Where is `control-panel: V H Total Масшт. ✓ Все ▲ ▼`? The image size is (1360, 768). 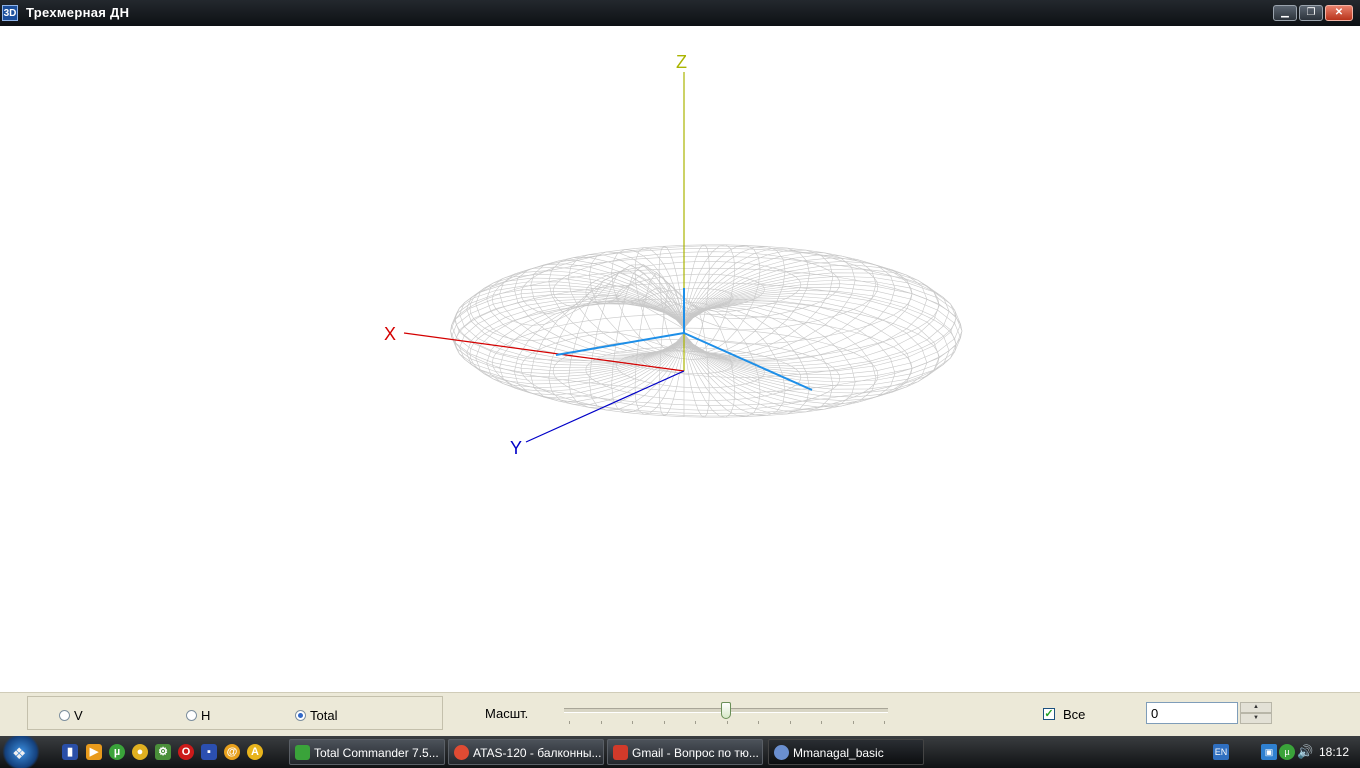
control-panel: V H Total Масшт. ✓ Все ▲ ▼ is located at coordinates (680, 714).